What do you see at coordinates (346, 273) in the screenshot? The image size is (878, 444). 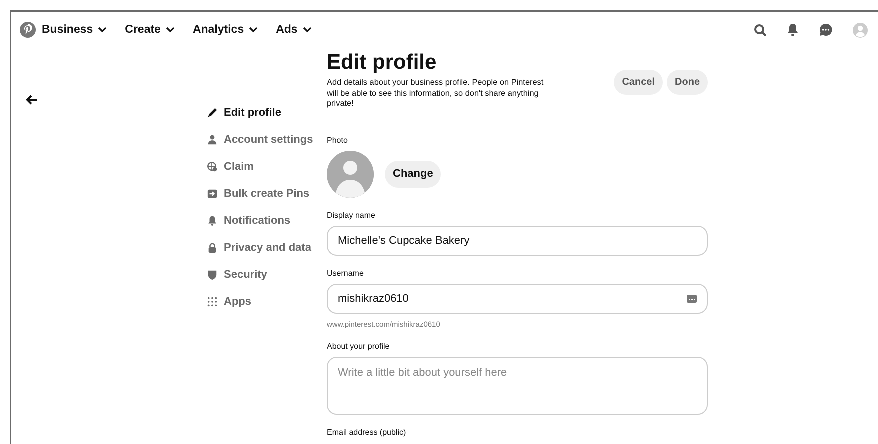 I see `field-label: Username` at bounding box center [346, 273].